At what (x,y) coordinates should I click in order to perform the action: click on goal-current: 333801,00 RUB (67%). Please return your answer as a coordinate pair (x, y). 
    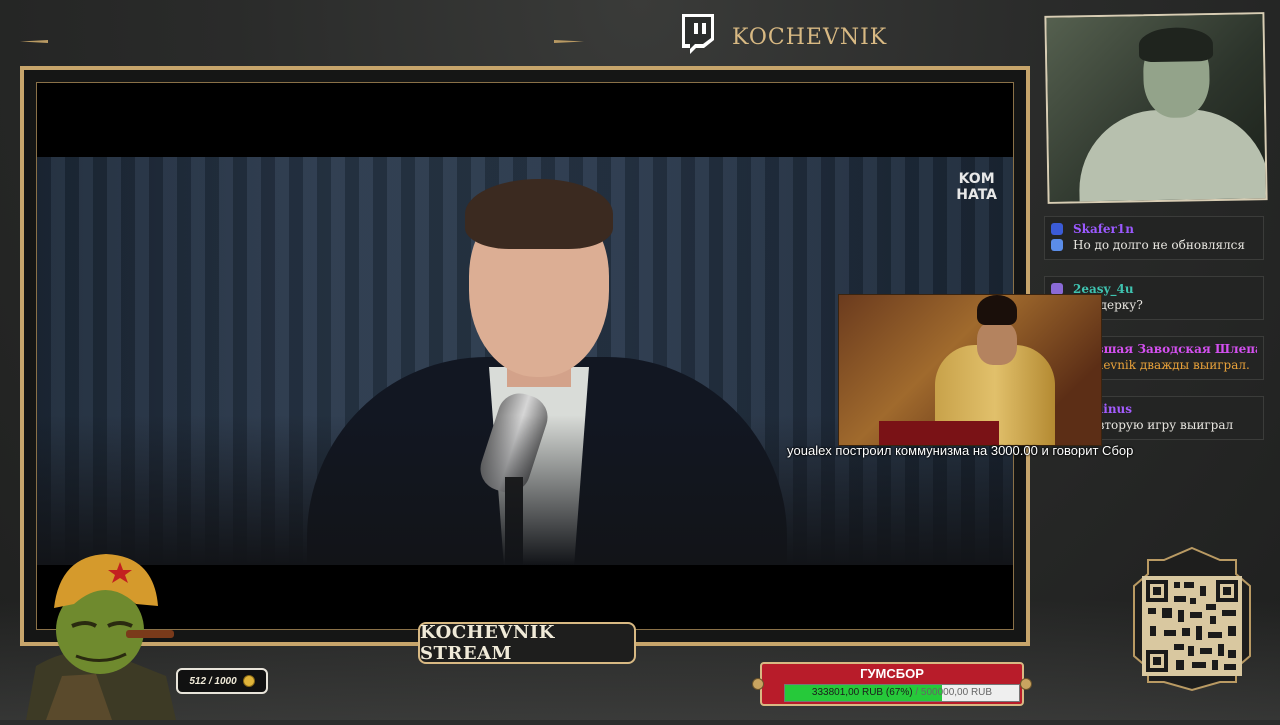
    Looking at the image, I should click on (862, 692).